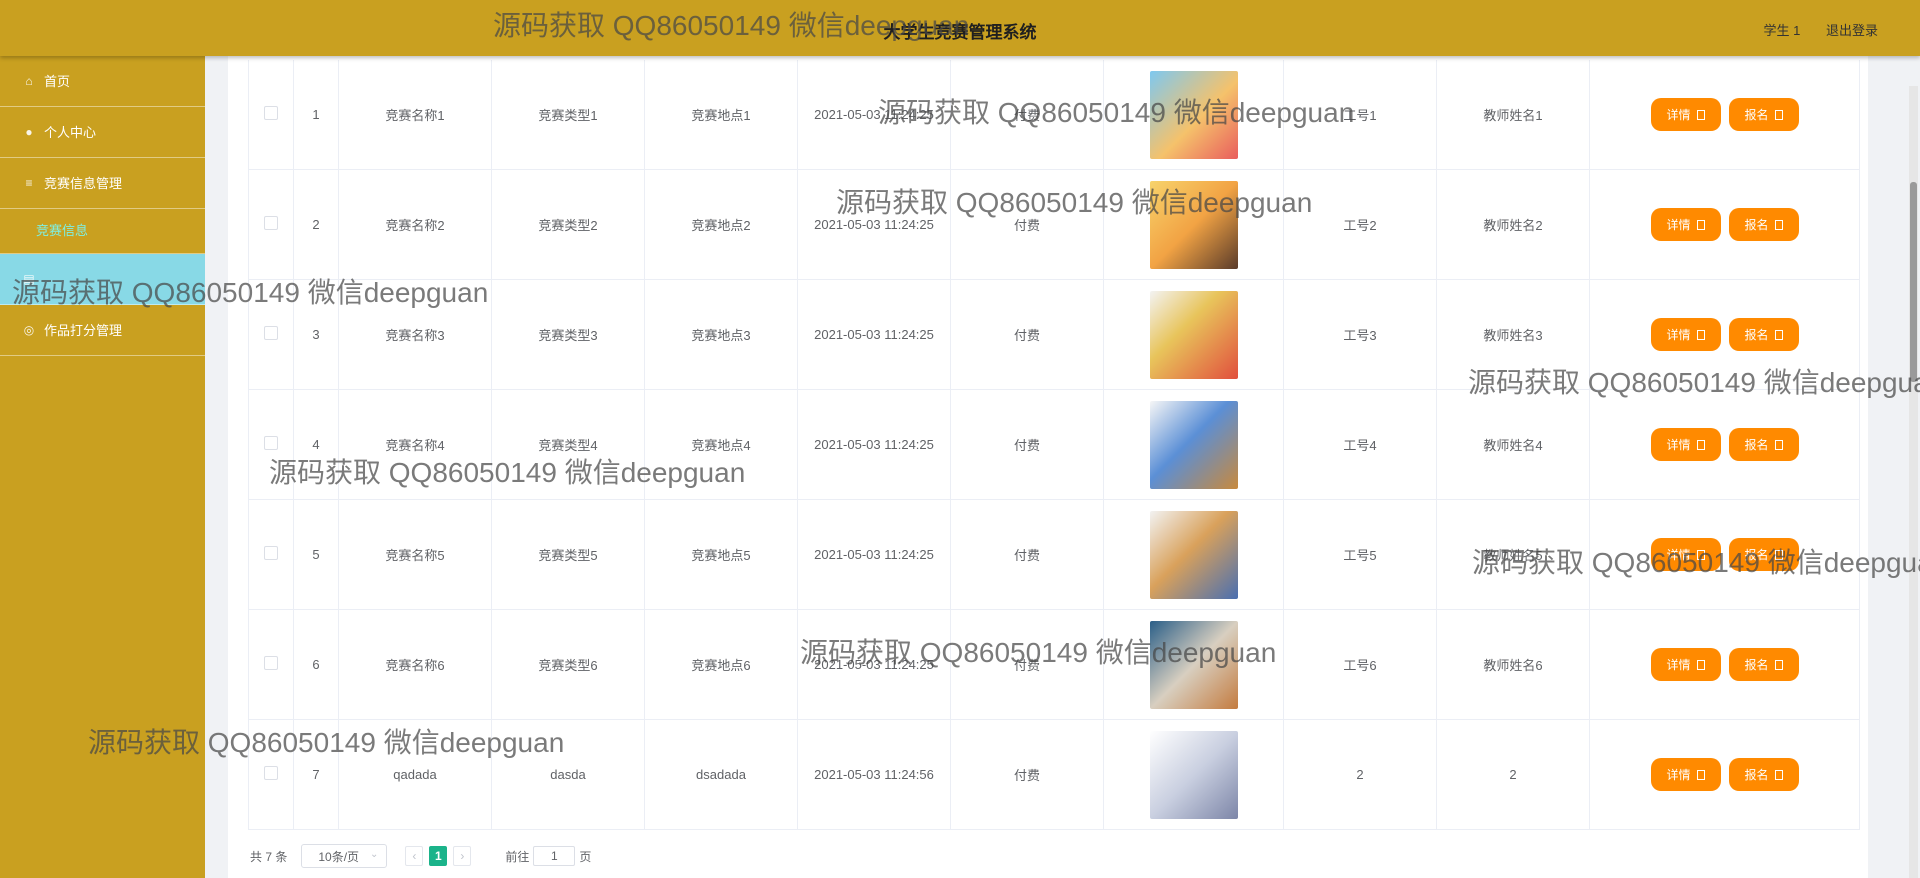 The image size is (1920, 878). What do you see at coordinates (721, 224) in the screenshot?
I see `cell-competition-location: 竞赛地点2` at bounding box center [721, 224].